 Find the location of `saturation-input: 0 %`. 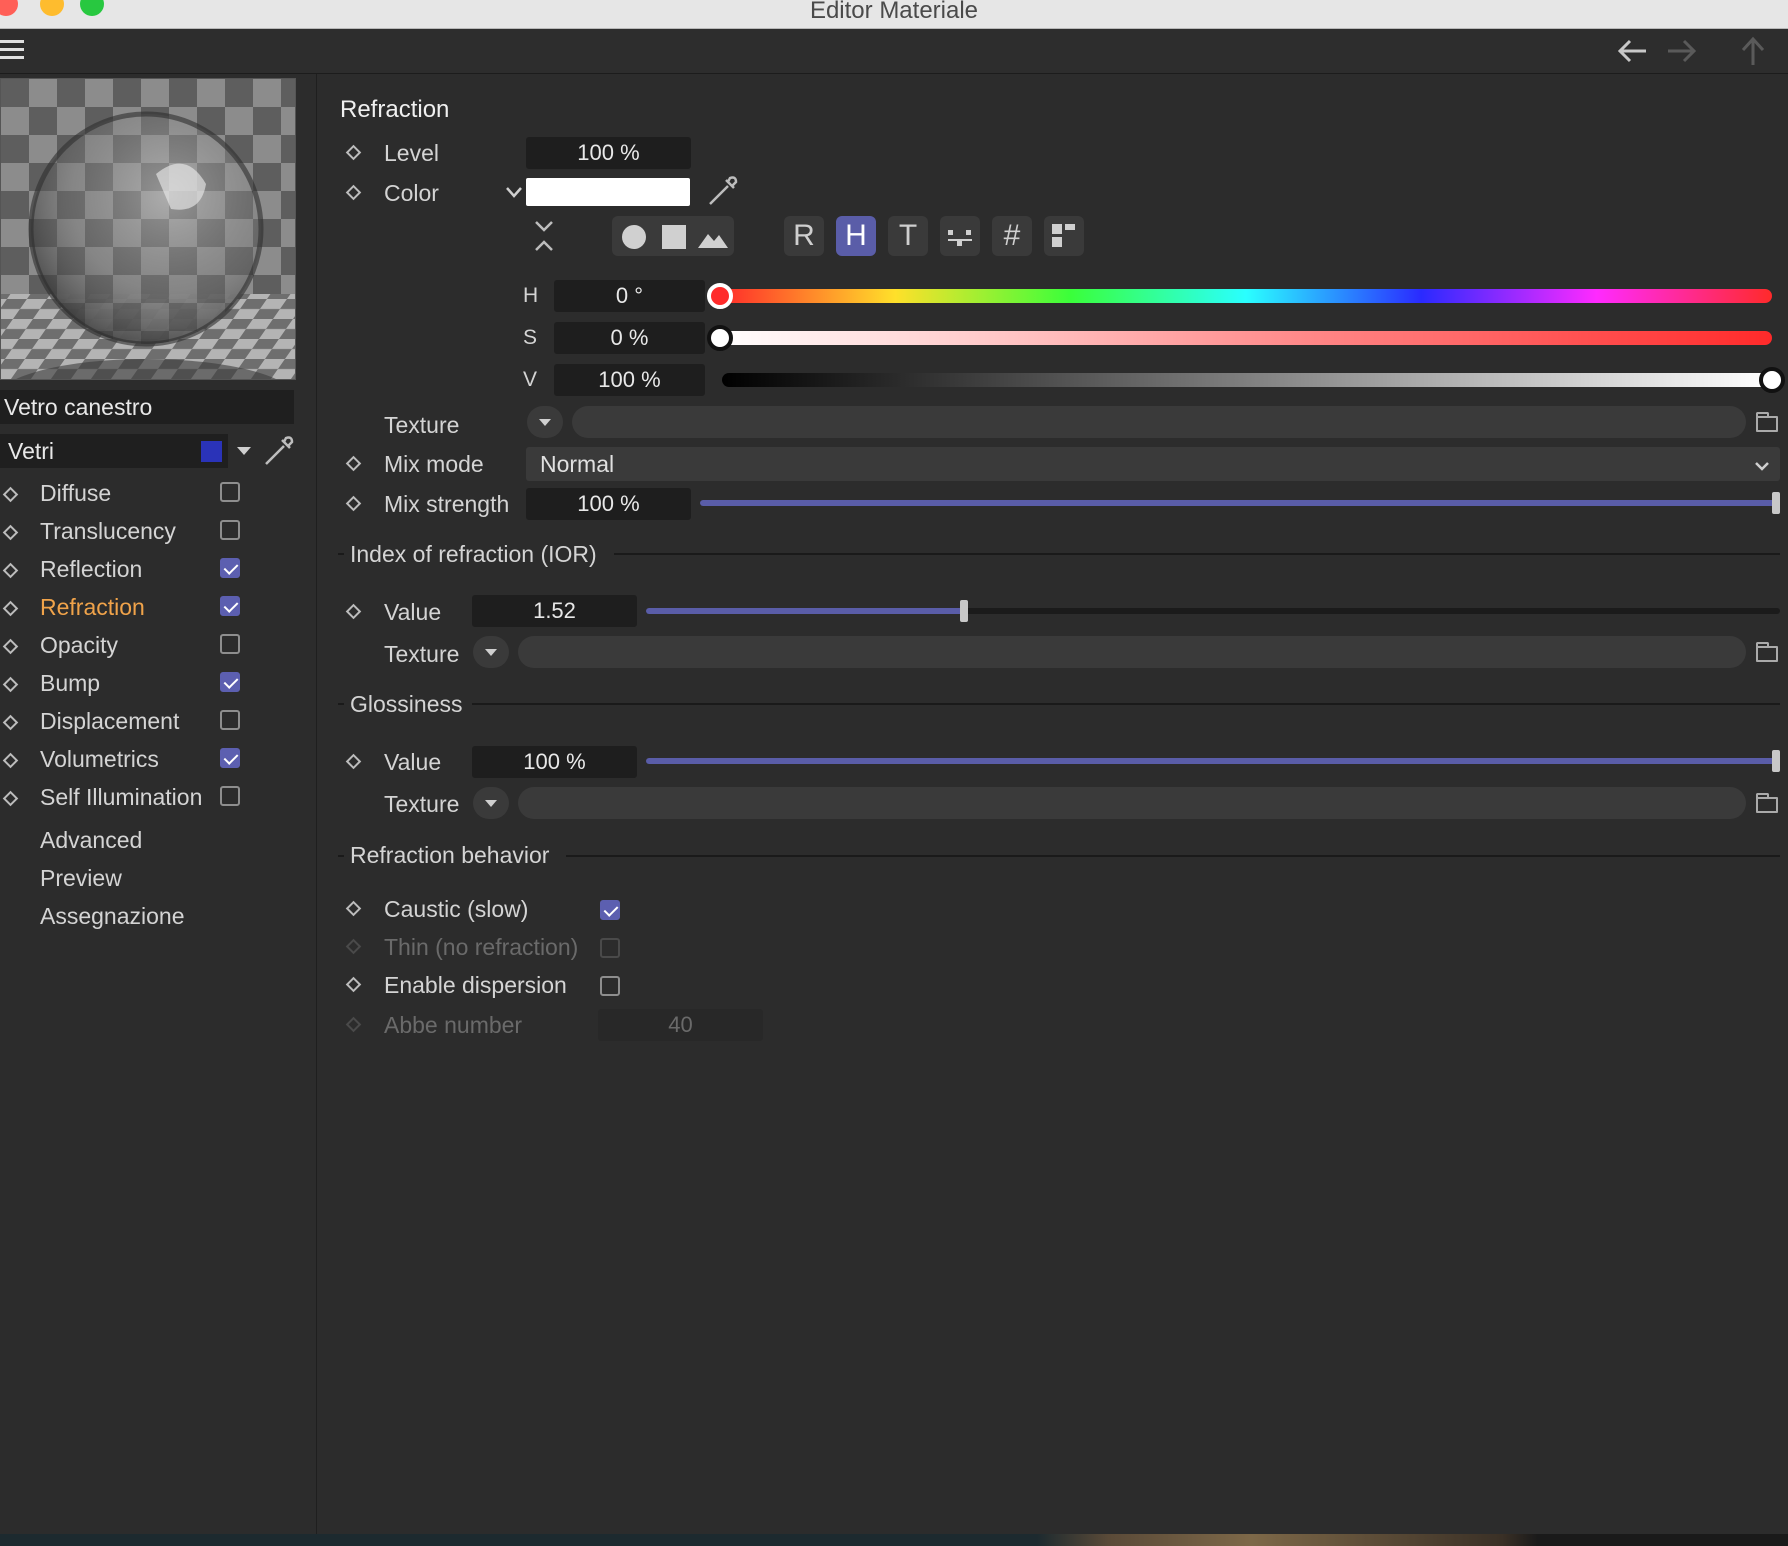

saturation-input: 0 % is located at coordinates (629, 338).